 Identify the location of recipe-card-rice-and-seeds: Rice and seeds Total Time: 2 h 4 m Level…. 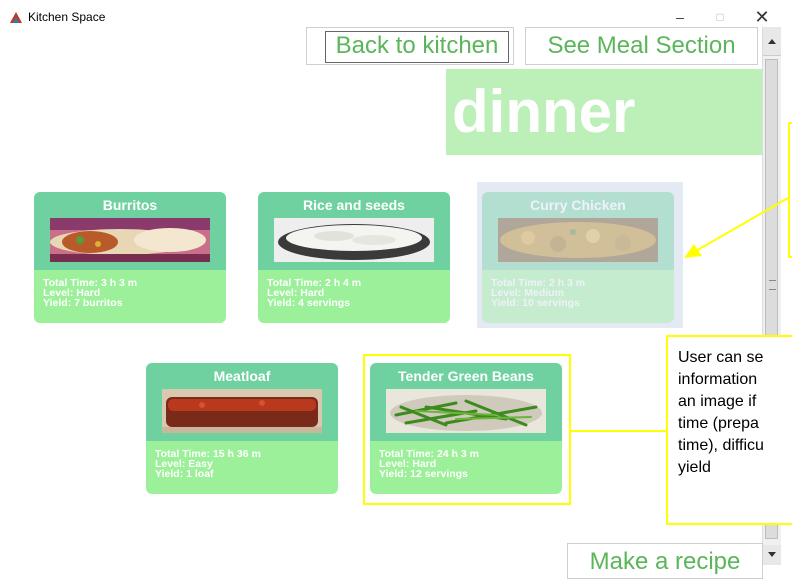
(354, 257).